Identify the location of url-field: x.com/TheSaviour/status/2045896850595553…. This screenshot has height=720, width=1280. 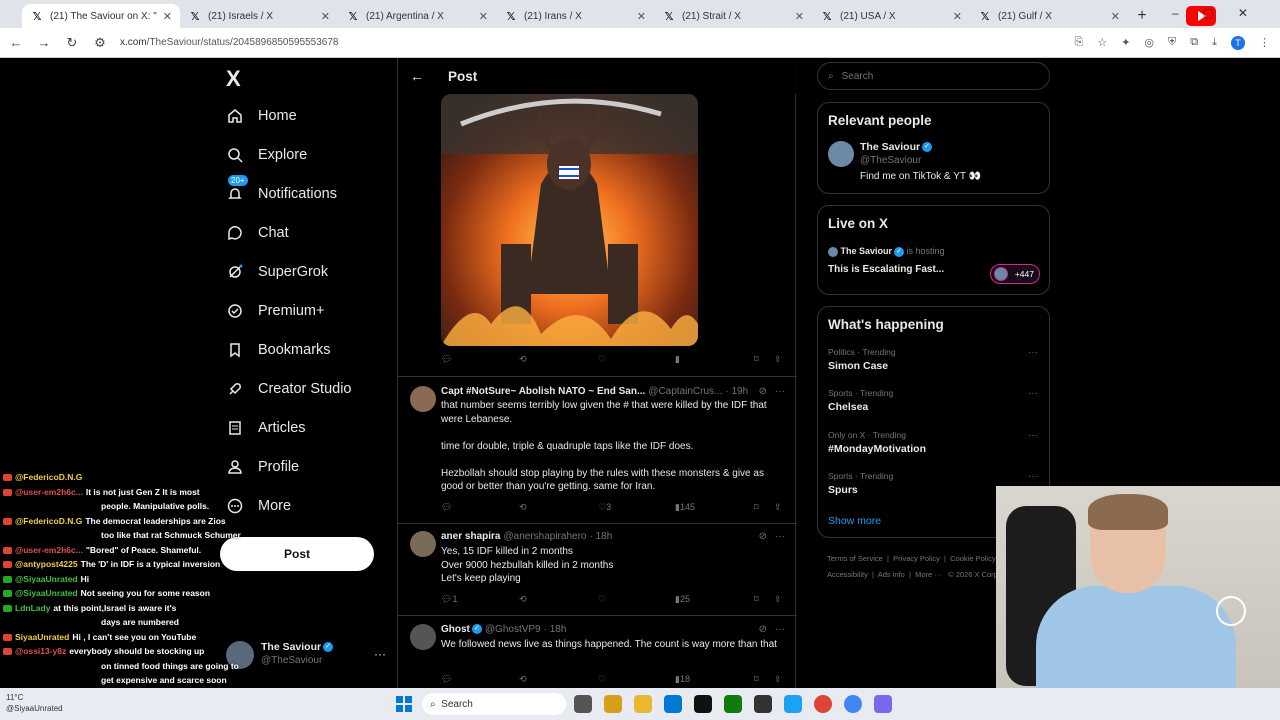
(229, 42).